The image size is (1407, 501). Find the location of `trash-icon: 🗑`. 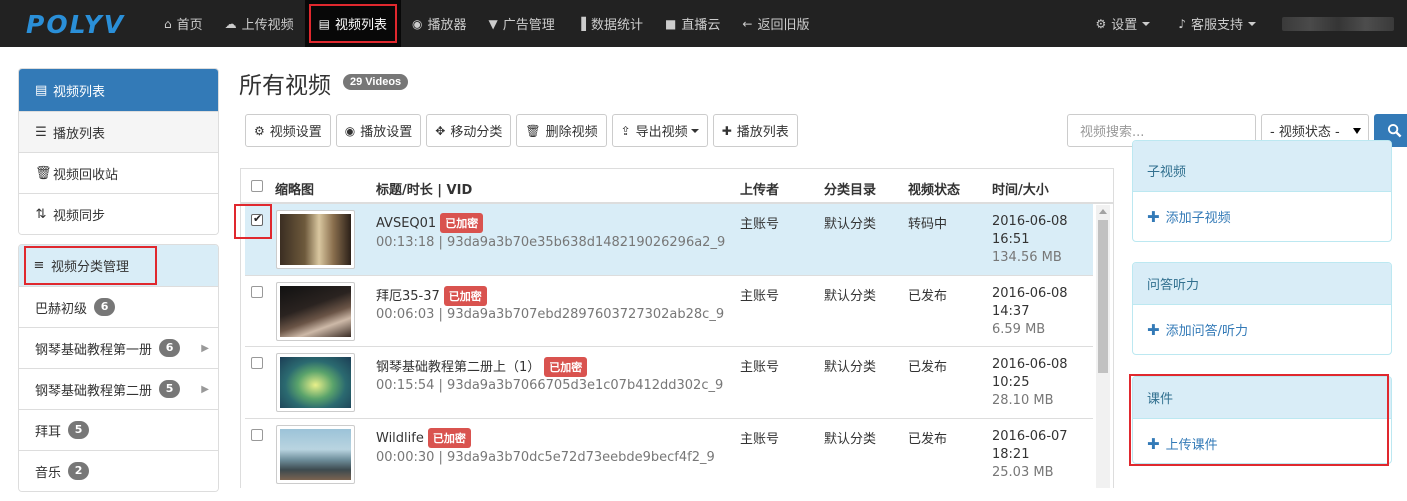

trash-icon: 🗑 is located at coordinates (533, 130).